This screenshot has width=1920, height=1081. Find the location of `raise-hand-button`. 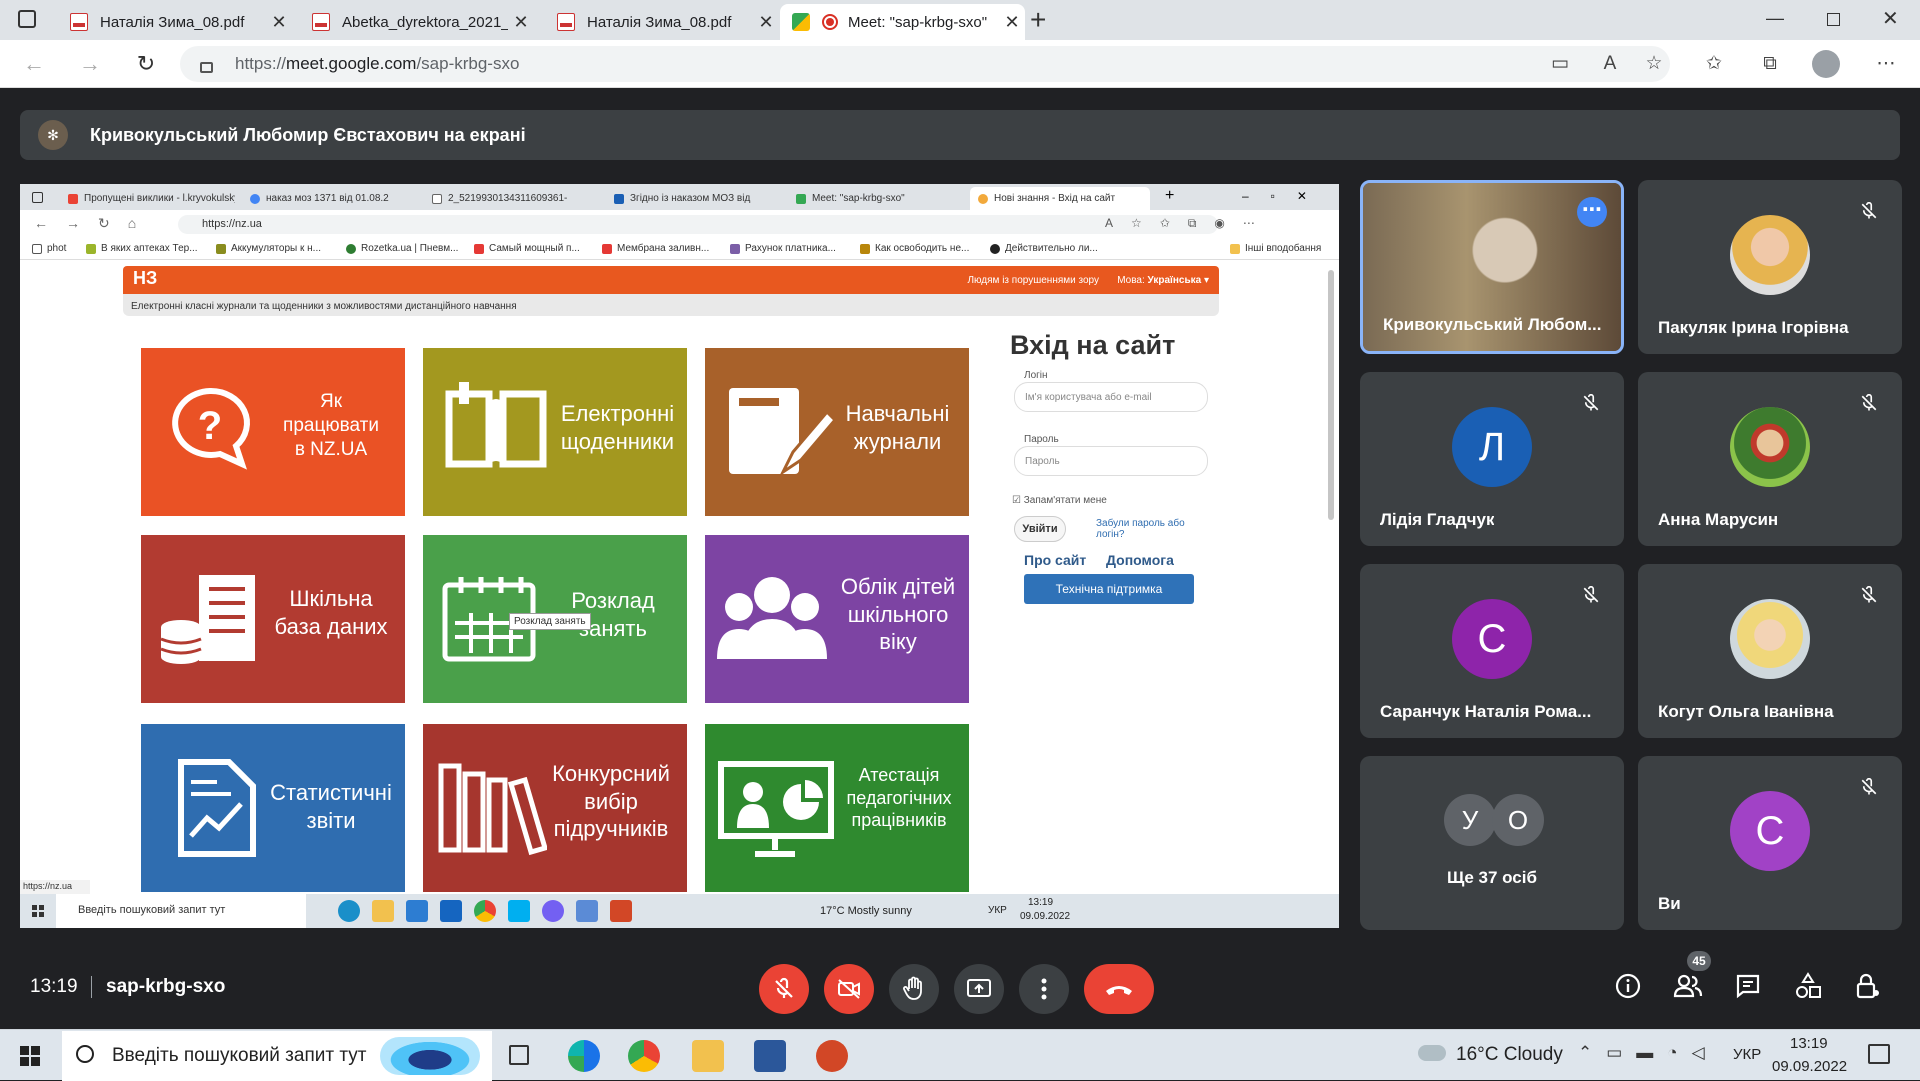

raise-hand-button is located at coordinates (914, 989).